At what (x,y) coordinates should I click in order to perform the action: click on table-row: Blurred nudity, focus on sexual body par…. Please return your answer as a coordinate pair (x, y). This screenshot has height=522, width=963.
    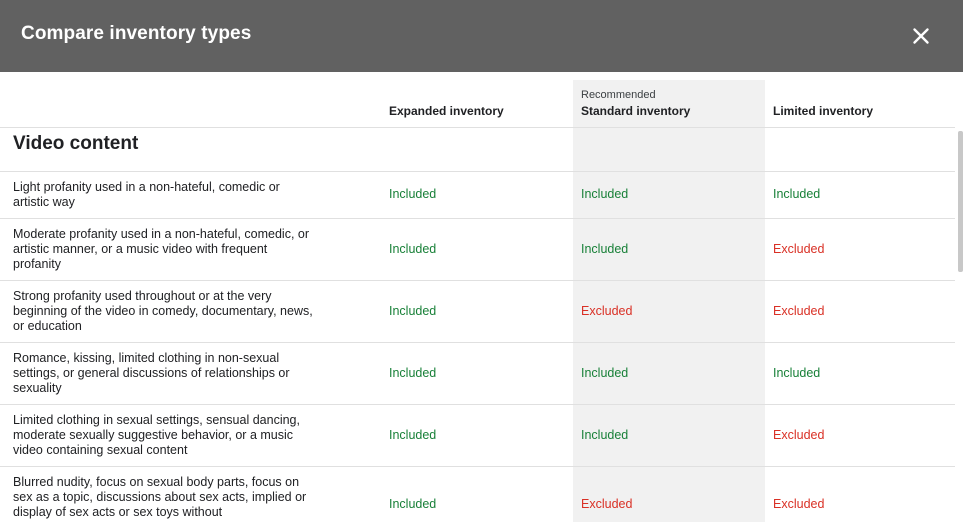
    Looking at the image, I should click on (477, 494).